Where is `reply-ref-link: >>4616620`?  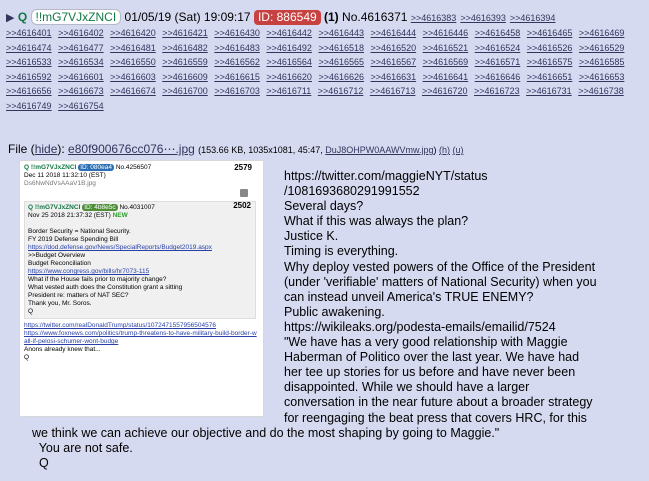
reply-ref-link: >>4616620 is located at coordinates (289, 77).